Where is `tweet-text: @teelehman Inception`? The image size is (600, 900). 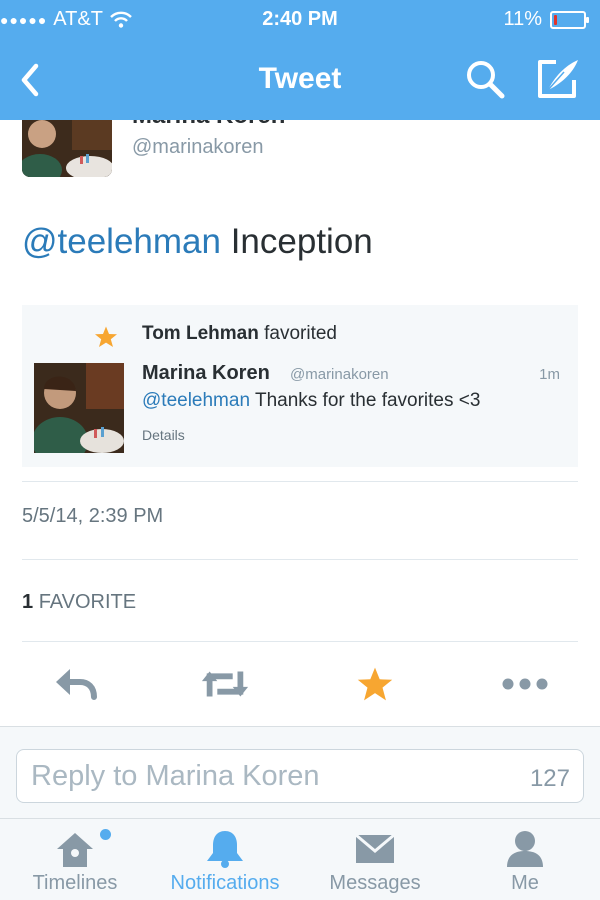 tweet-text: @teelehman Inception is located at coordinates (197, 242).